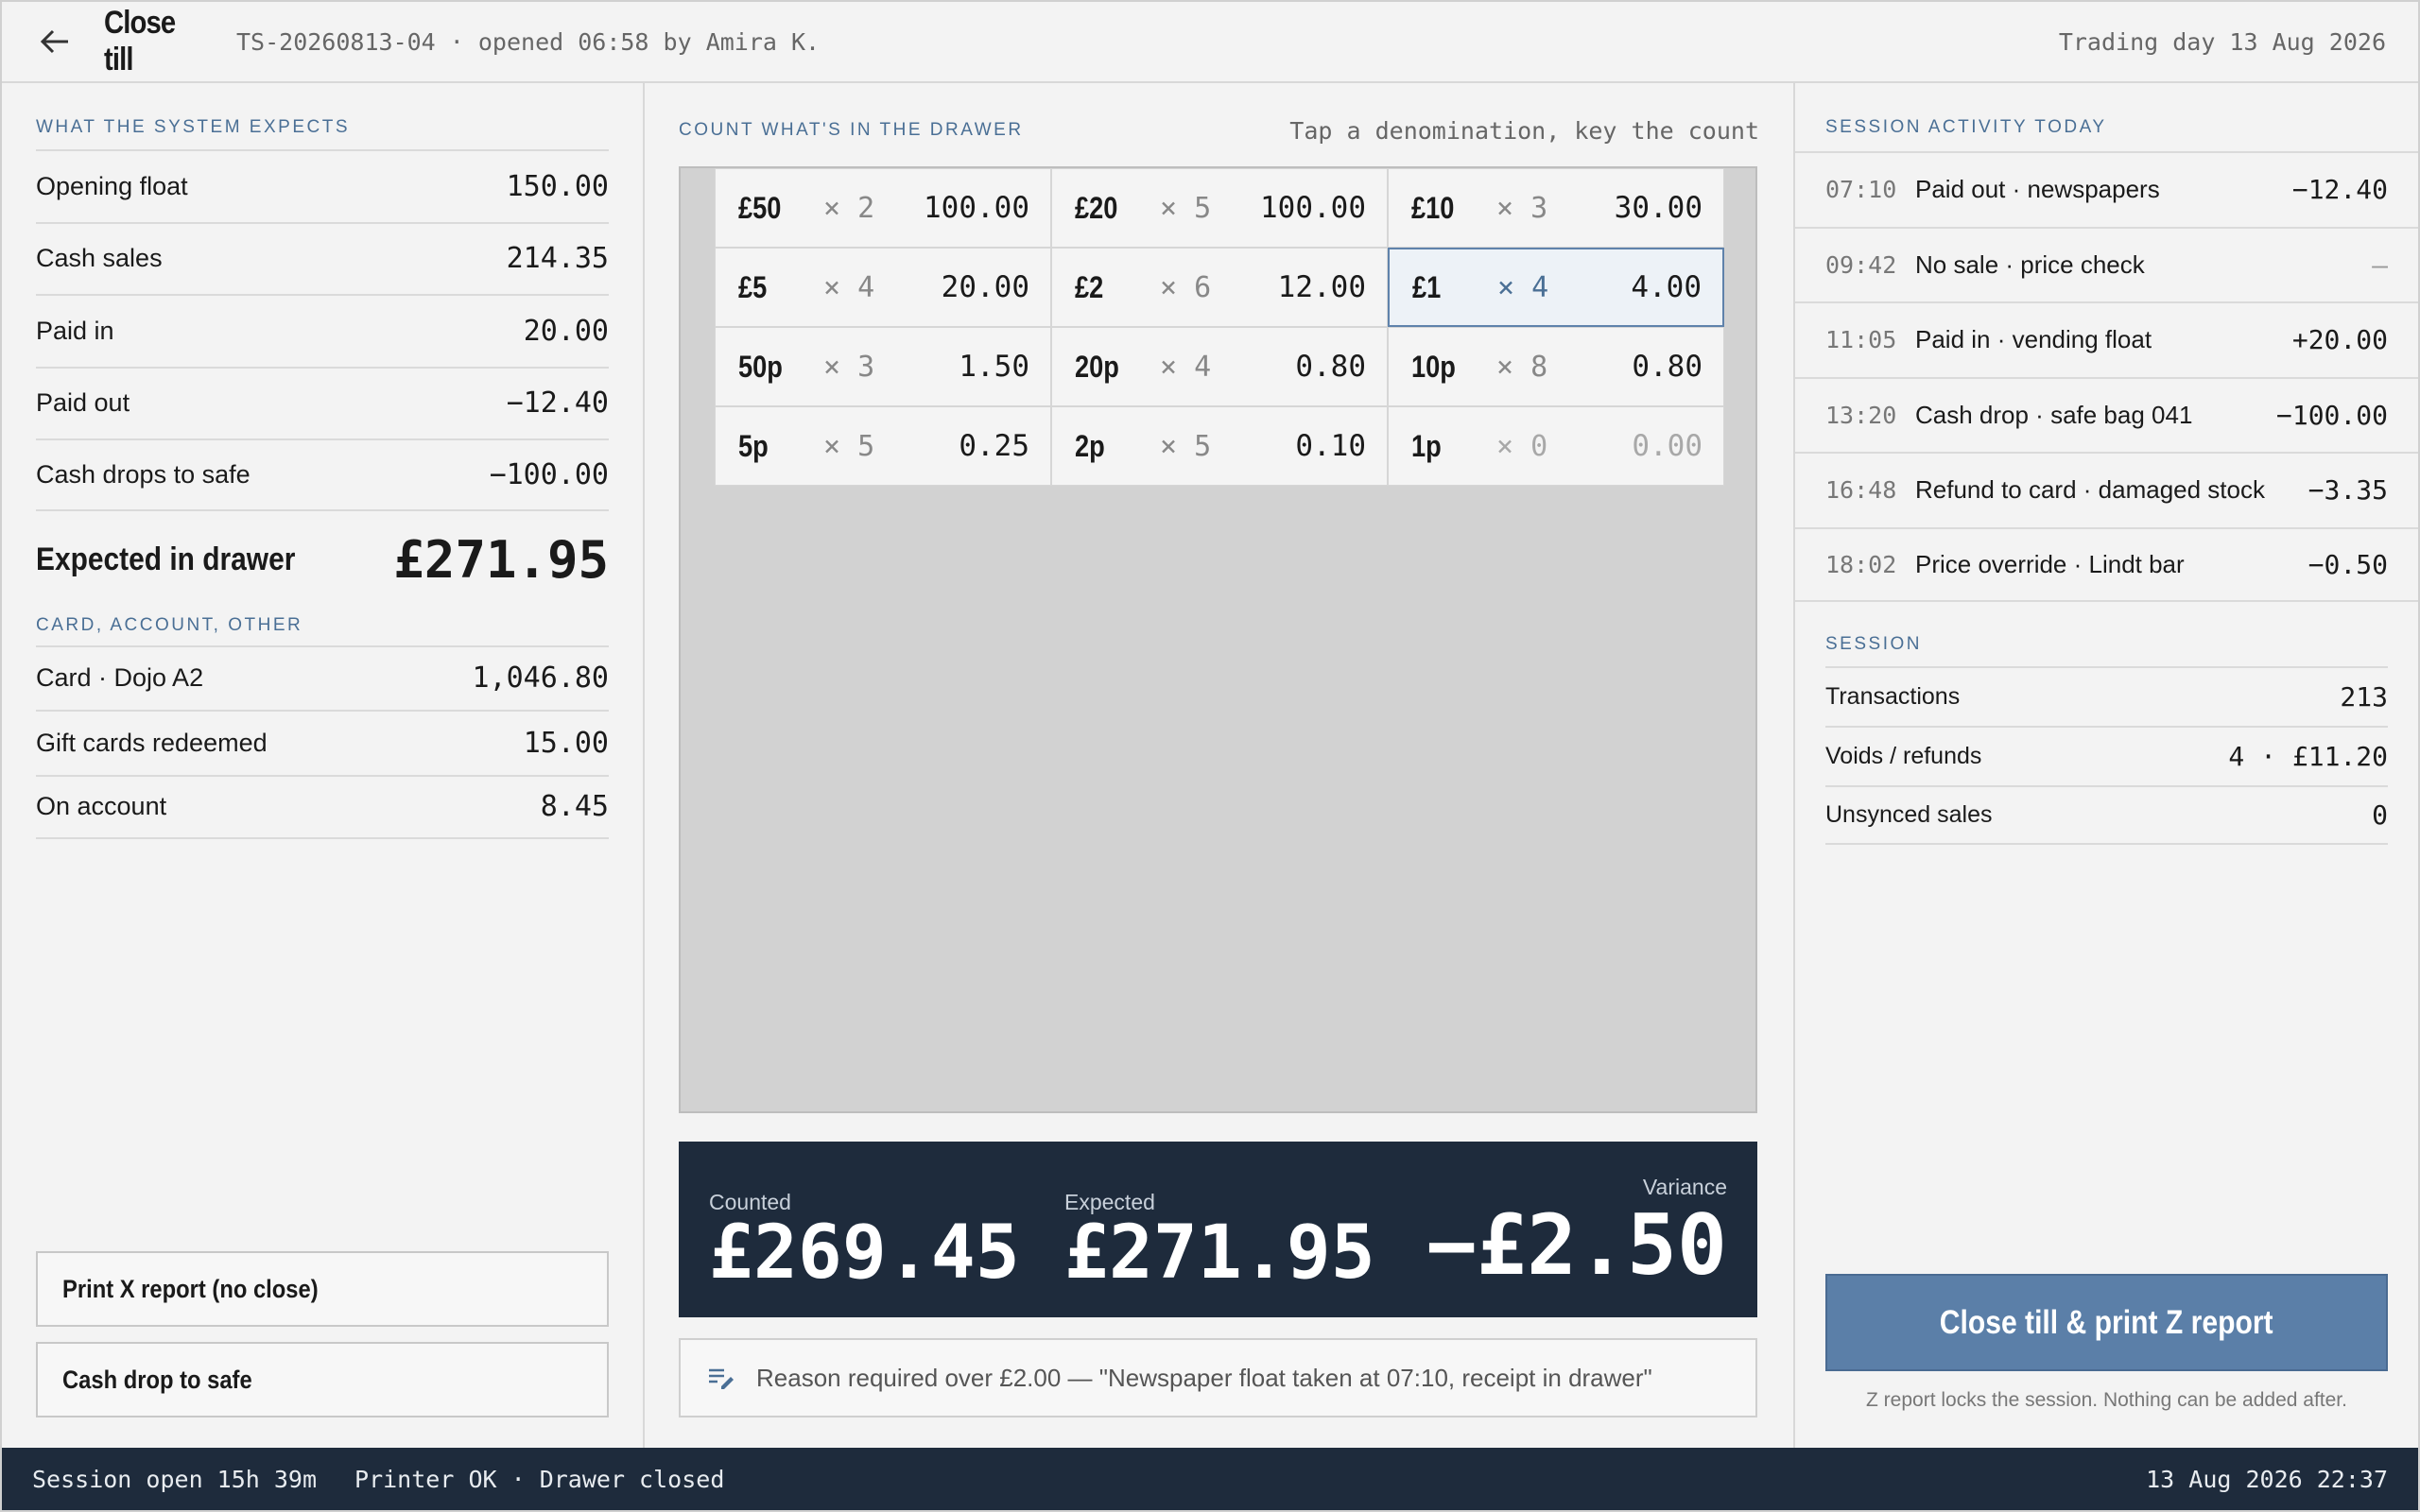  I want to click on list-item: Transactions 213, so click(2106, 696).